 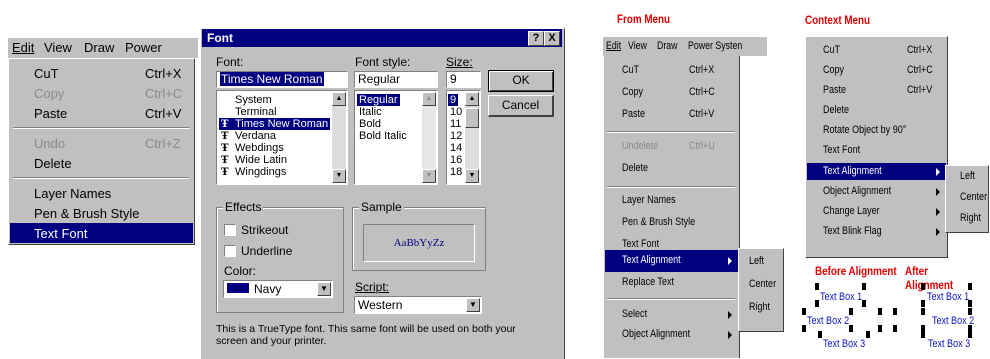 I want to click on size-list-item: 12, so click(x=456, y=136).